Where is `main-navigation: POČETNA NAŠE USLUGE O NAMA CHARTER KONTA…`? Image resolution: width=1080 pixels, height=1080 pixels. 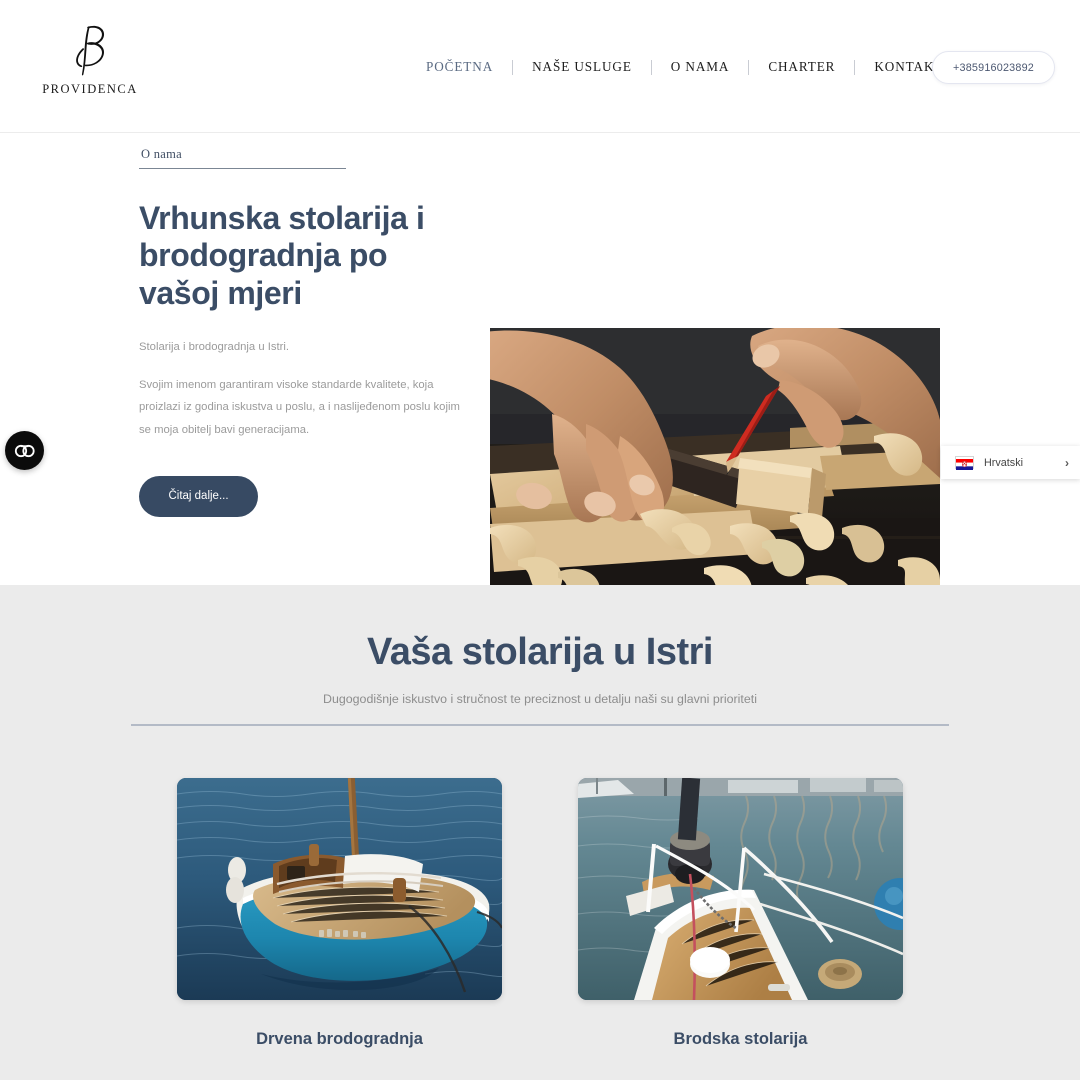 main-navigation: POČETNA NAŠE USLUGE O NAMA CHARTER KONTA… is located at coordinates (684, 67).